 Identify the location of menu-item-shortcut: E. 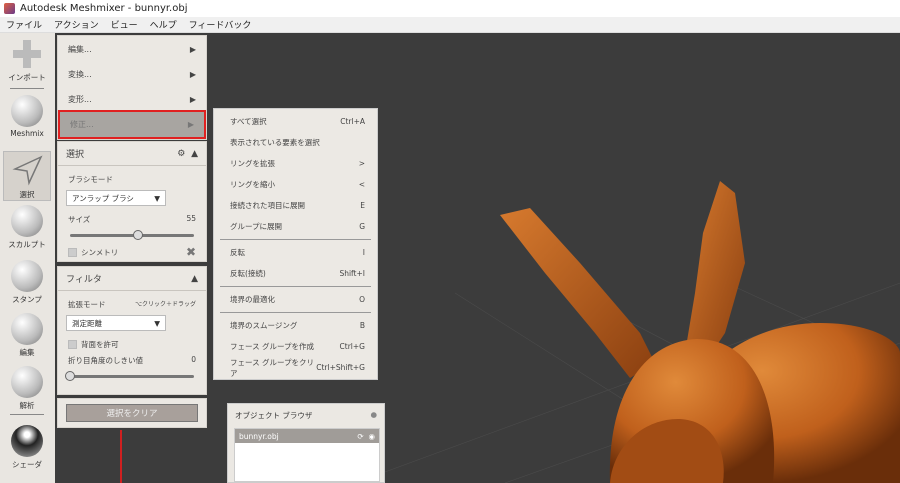
(362, 205).